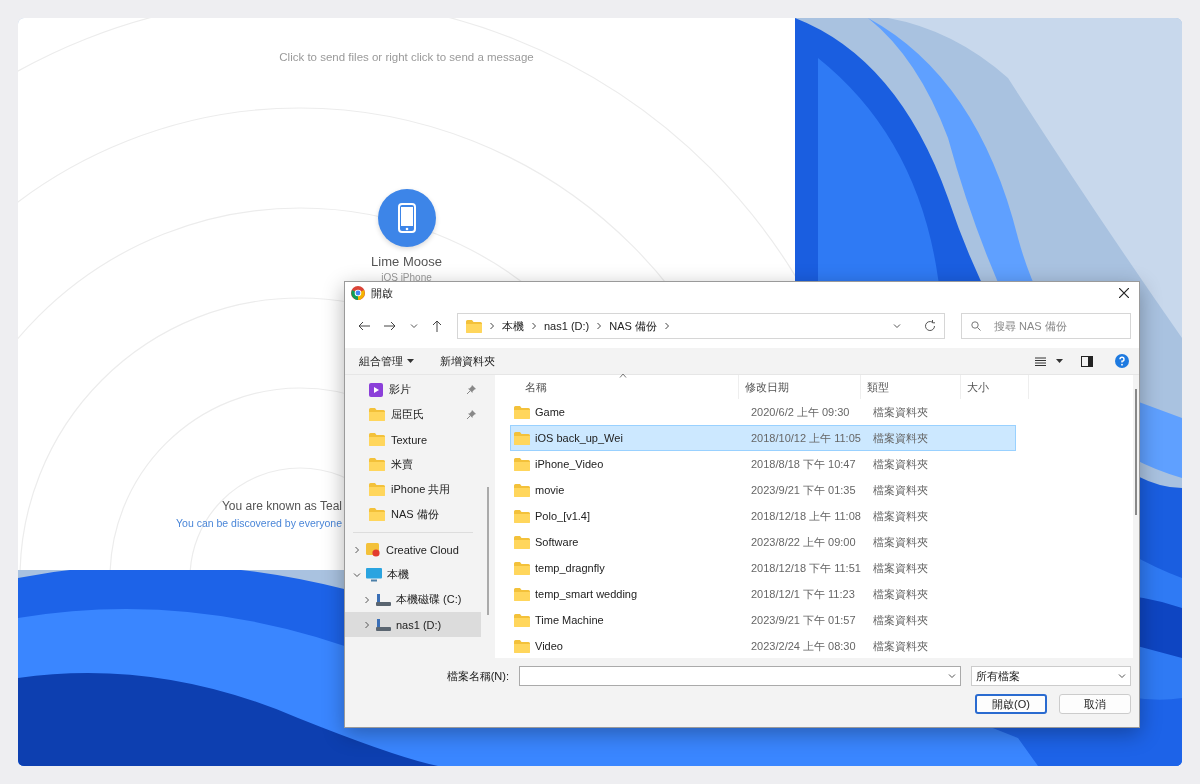  What do you see at coordinates (803, 490) in the screenshot?
I see `modified-date: 2023/9/21 下午 01:35` at bounding box center [803, 490].